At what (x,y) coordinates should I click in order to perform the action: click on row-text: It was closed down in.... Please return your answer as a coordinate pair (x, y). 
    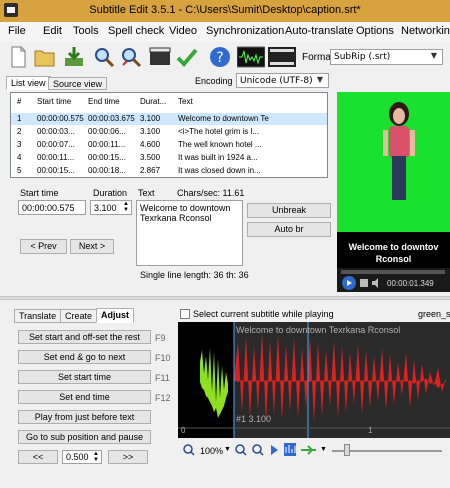
    Looking at the image, I should click on (219, 170).